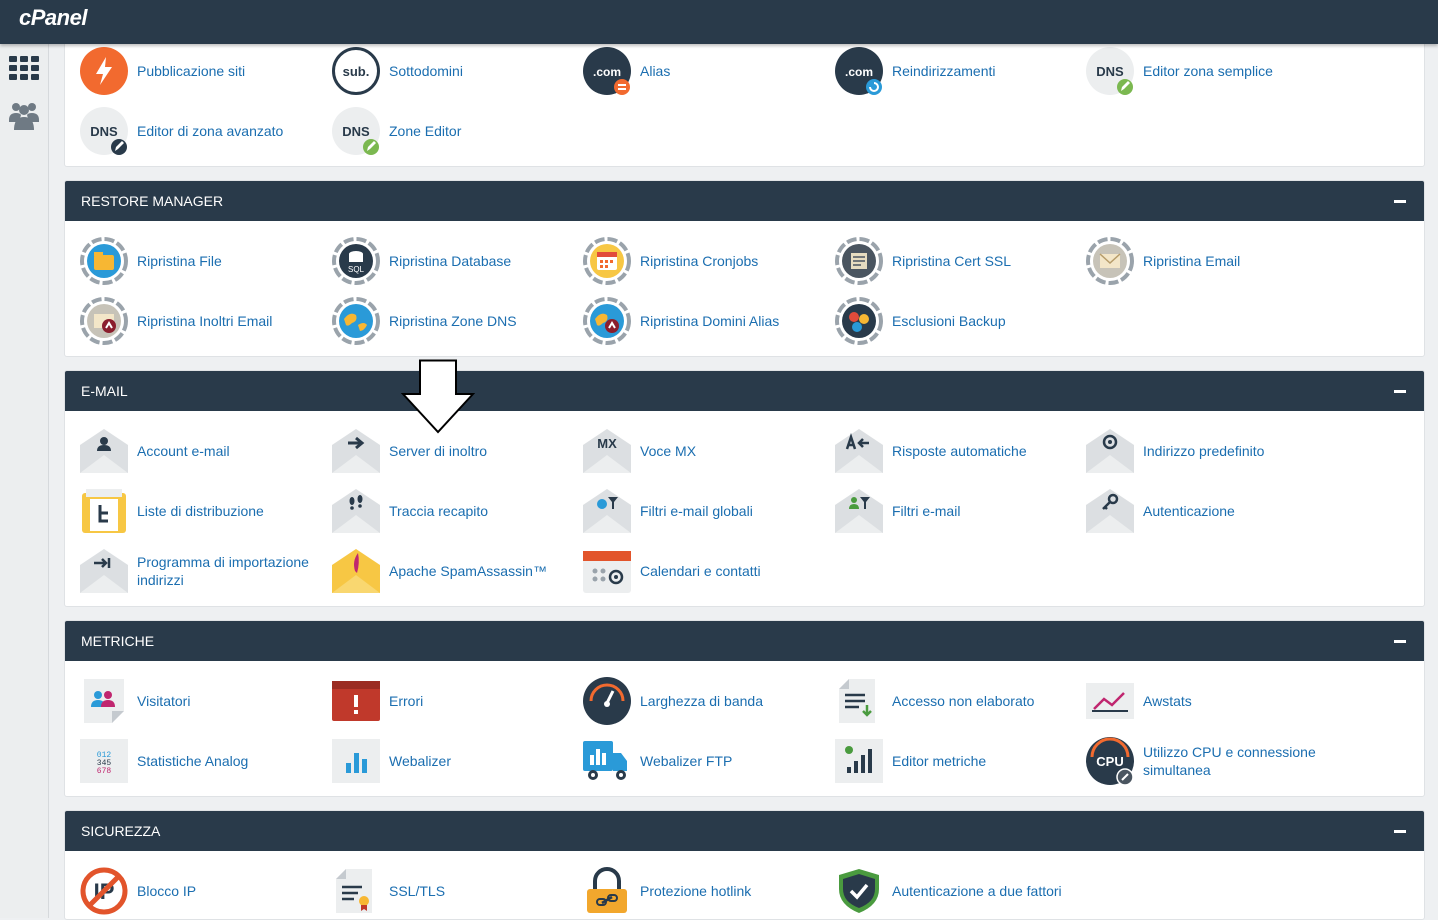  Describe the element at coordinates (442, 890) in the screenshot. I see `item-ssl-tls: SSL/TLS` at that location.